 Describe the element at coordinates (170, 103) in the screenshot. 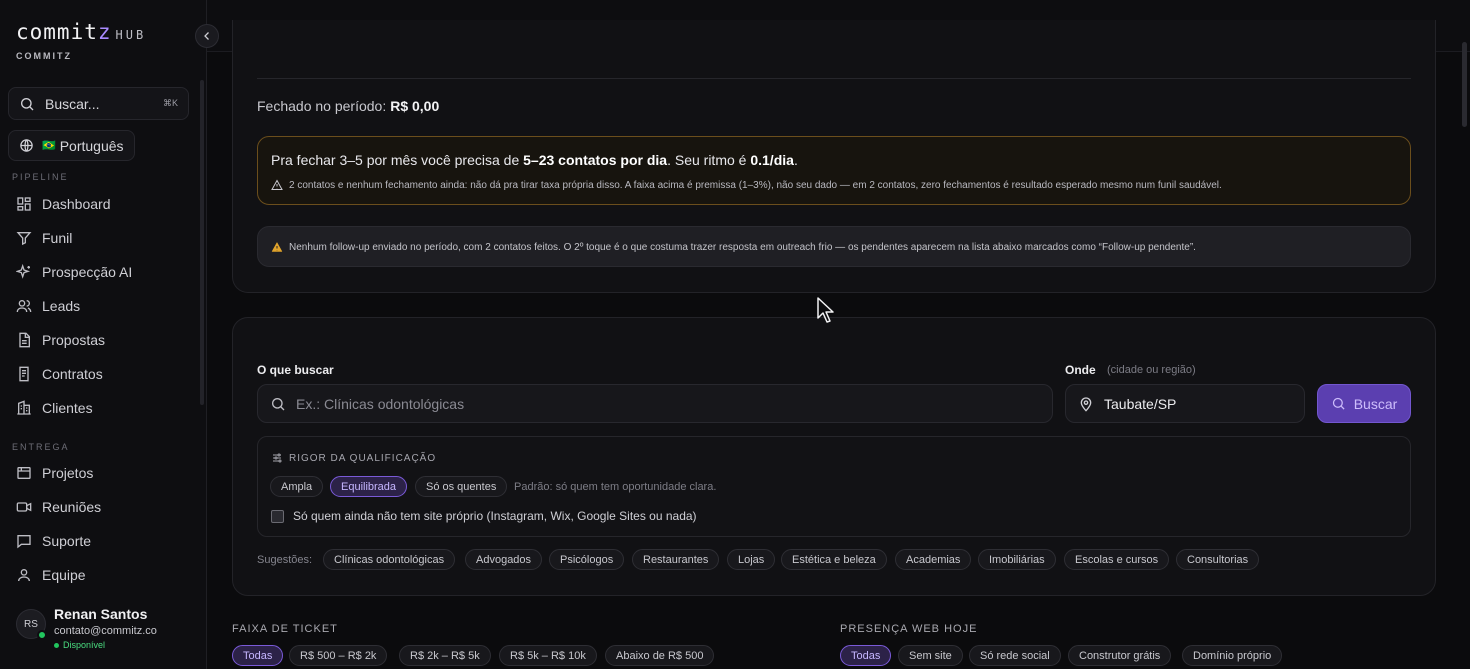

I see `search-shortcut: ⌘K` at that location.